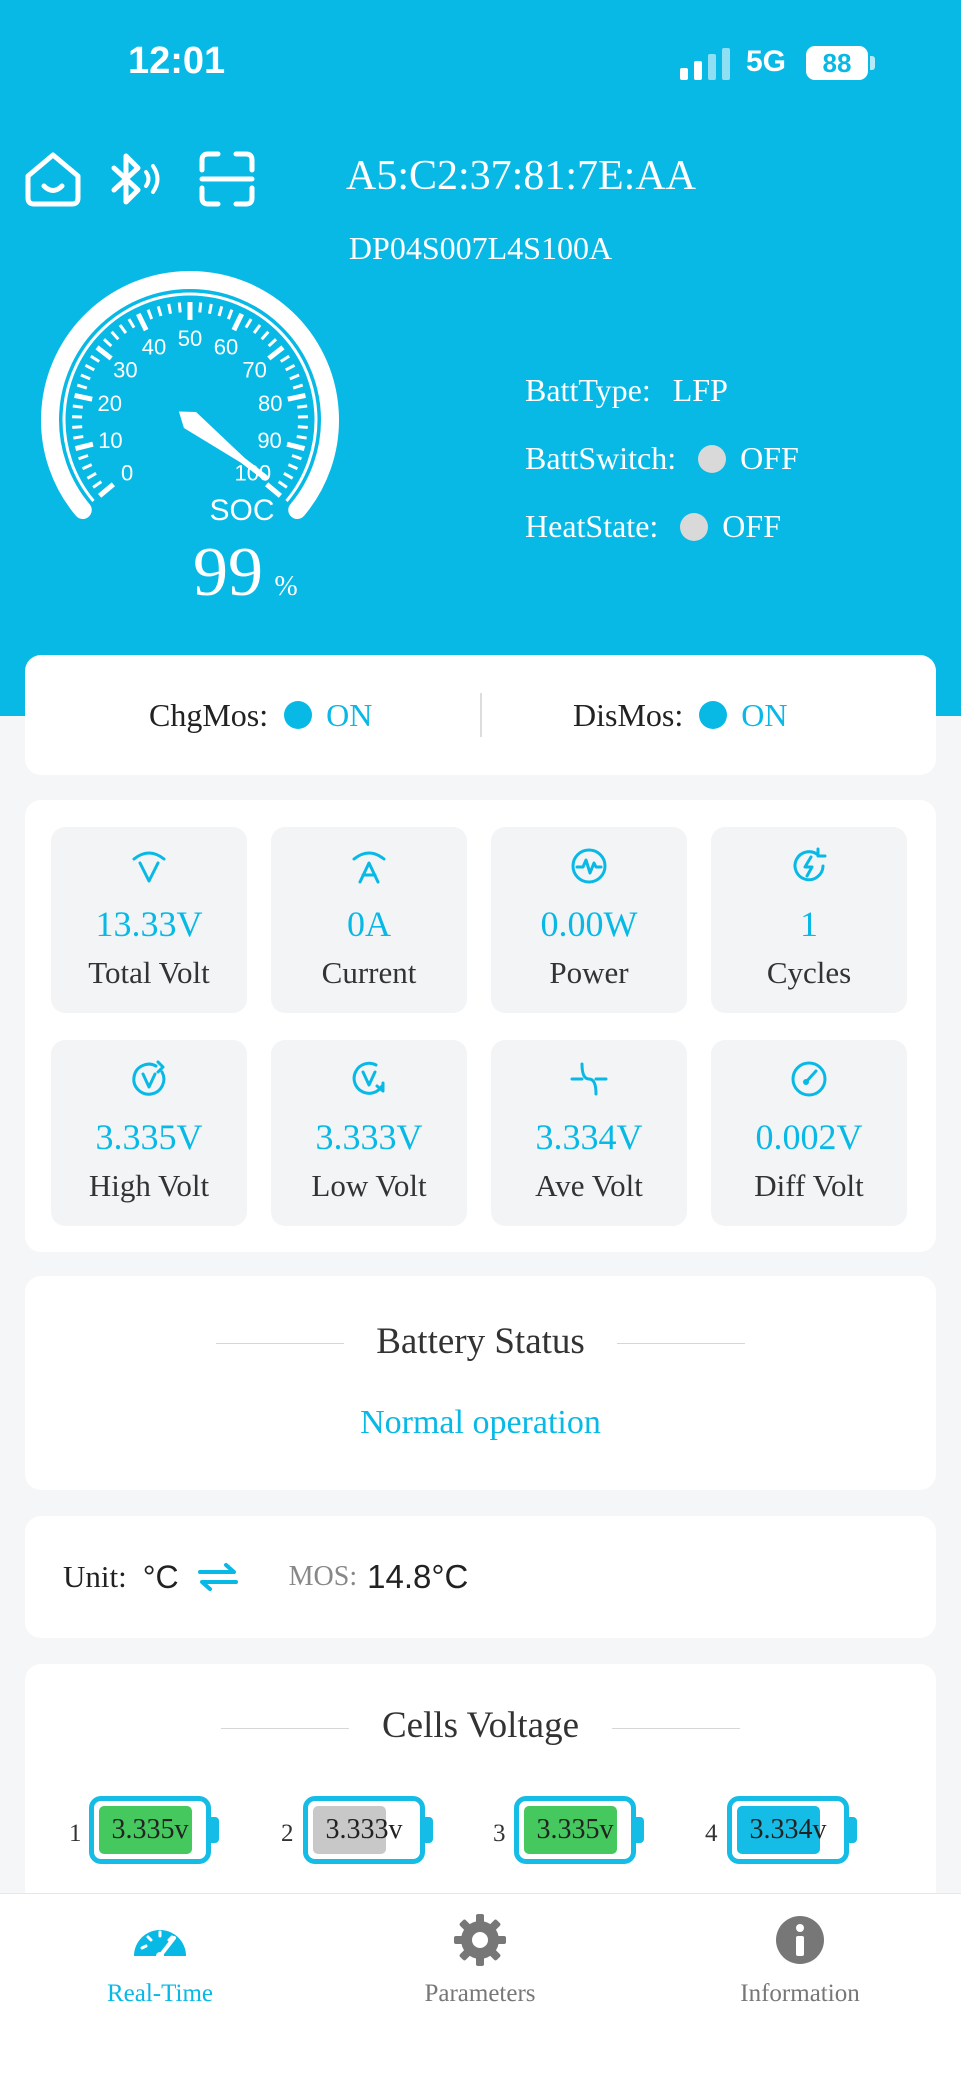  What do you see at coordinates (368, 1078) in the screenshot?
I see `low-volt-icon` at bounding box center [368, 1078].